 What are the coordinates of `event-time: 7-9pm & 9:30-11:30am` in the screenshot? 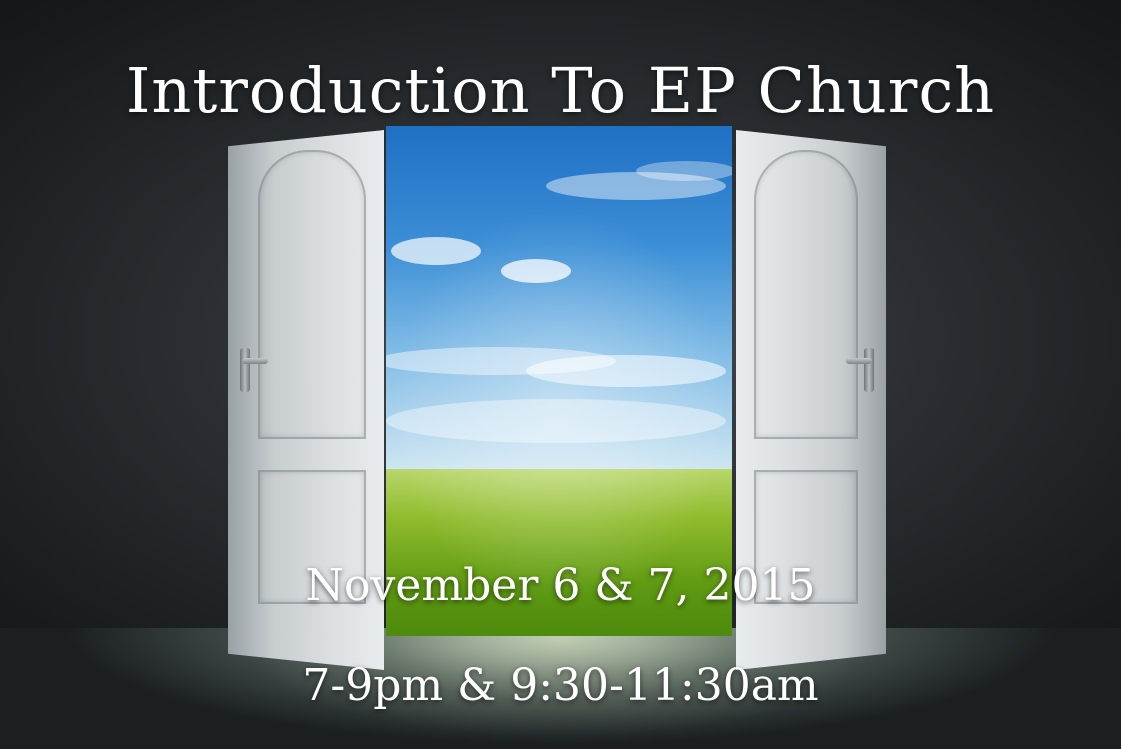 It's located at (560, 685).